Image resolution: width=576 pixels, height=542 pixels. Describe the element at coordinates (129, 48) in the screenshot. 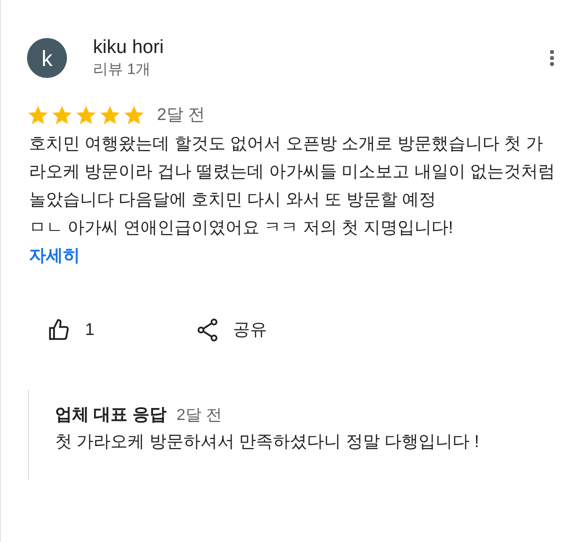

I see `author-name: kiku hori` at that location.